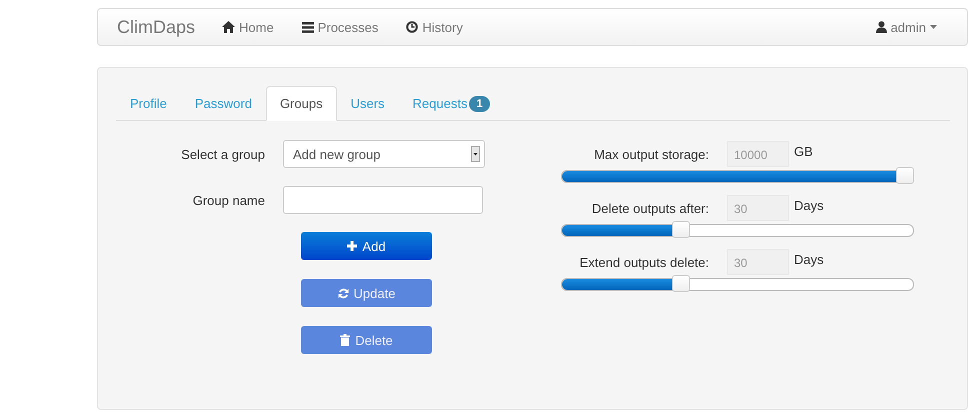 The image size is (970, 412). What do you see at coordinates (412, 27) in the screenshot?
I see `clock-icon` at bounding box center [412, 27].